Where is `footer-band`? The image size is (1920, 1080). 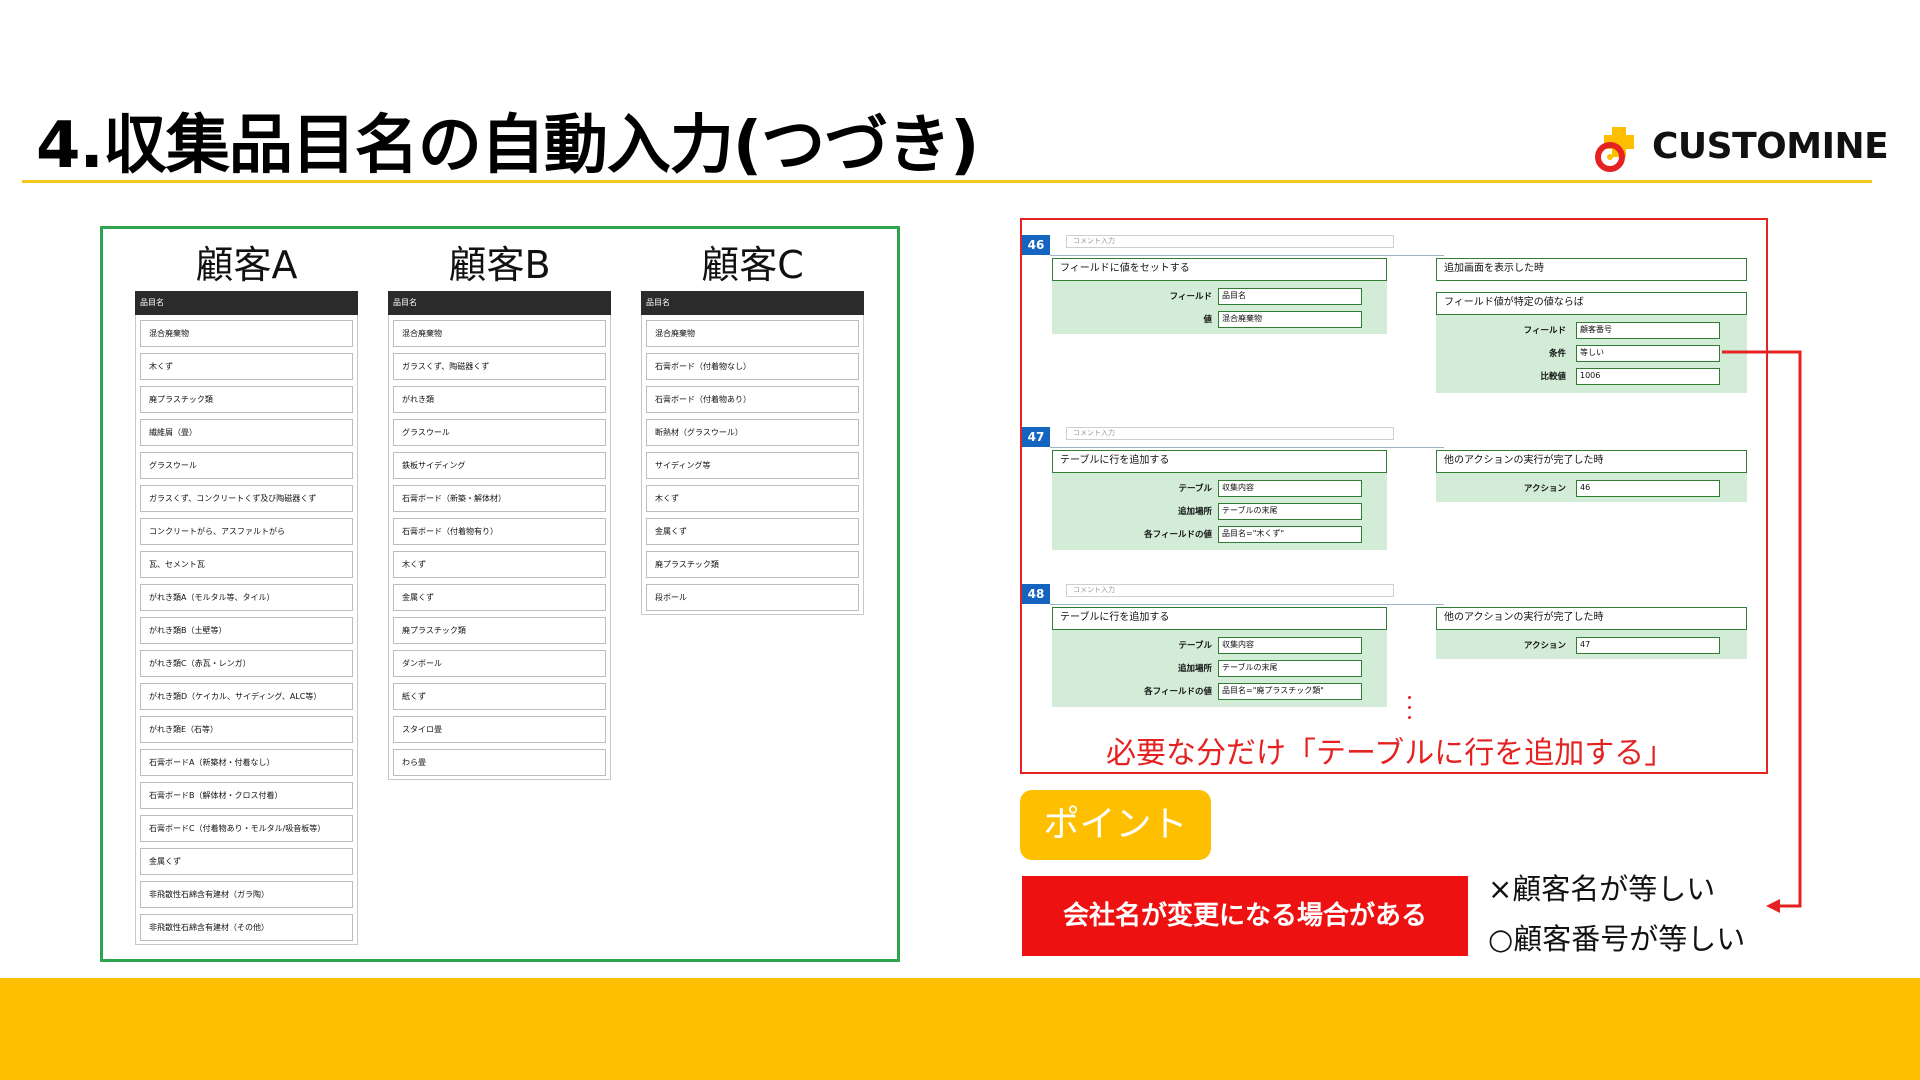 footer-band is located at coordinates (960, 1029).